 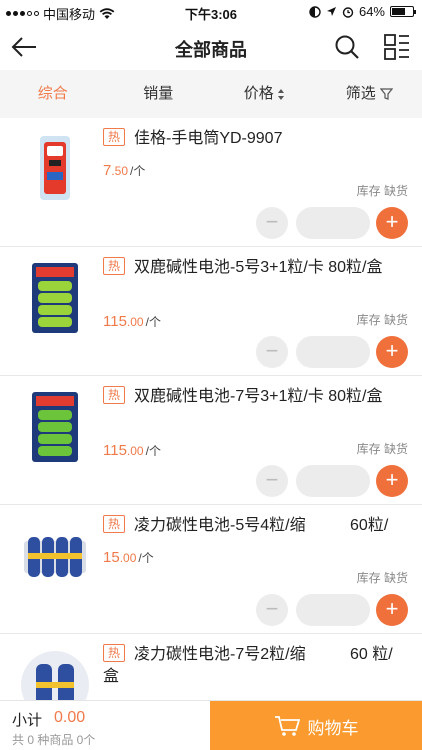 I want to click on sort-updown-icon, so click(x=280, y=94).